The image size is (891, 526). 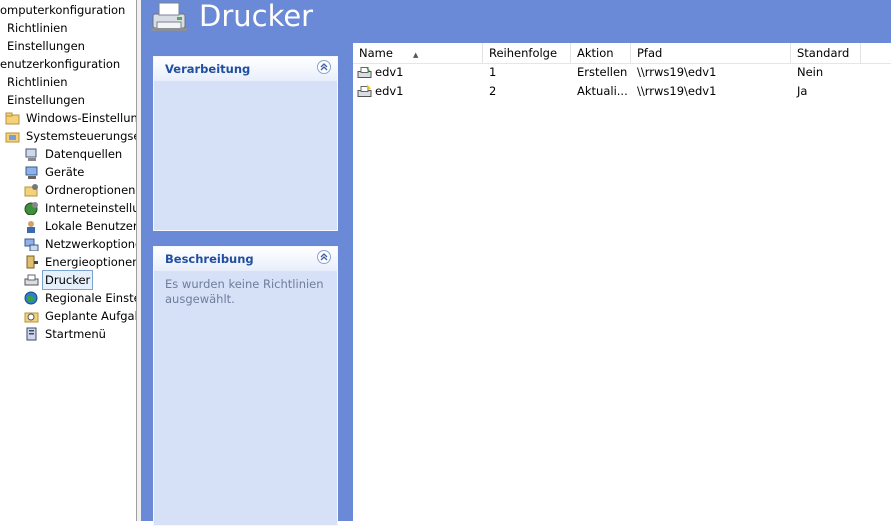 I want to click on column-order: Reihenfolge, so click(x=527, y=53).